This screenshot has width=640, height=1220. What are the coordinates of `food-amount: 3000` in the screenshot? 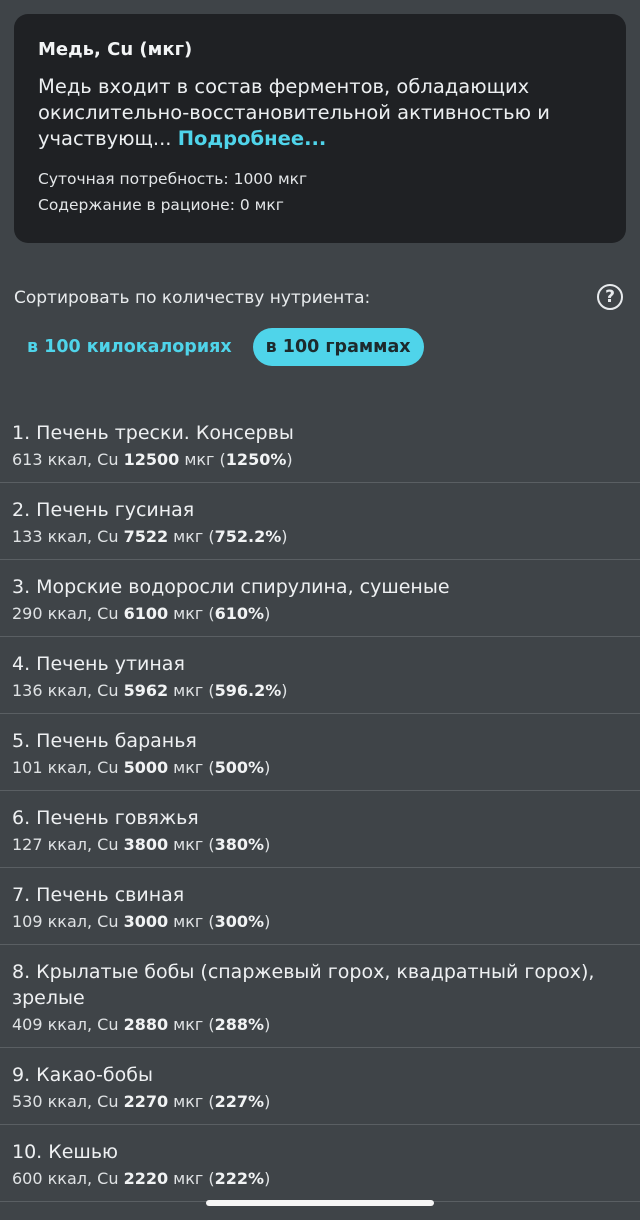 It's located at (146, 921).